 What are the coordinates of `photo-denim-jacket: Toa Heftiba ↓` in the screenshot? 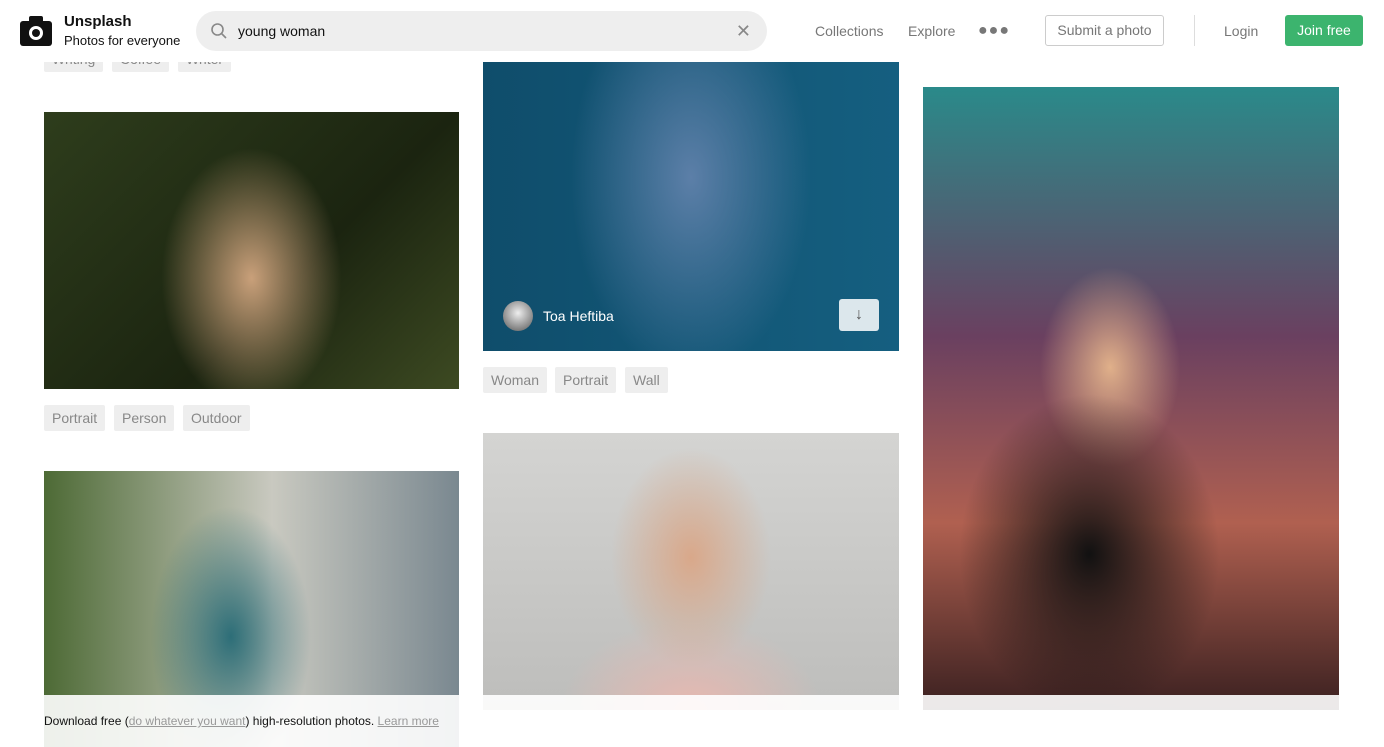 It's located at (691, 206).